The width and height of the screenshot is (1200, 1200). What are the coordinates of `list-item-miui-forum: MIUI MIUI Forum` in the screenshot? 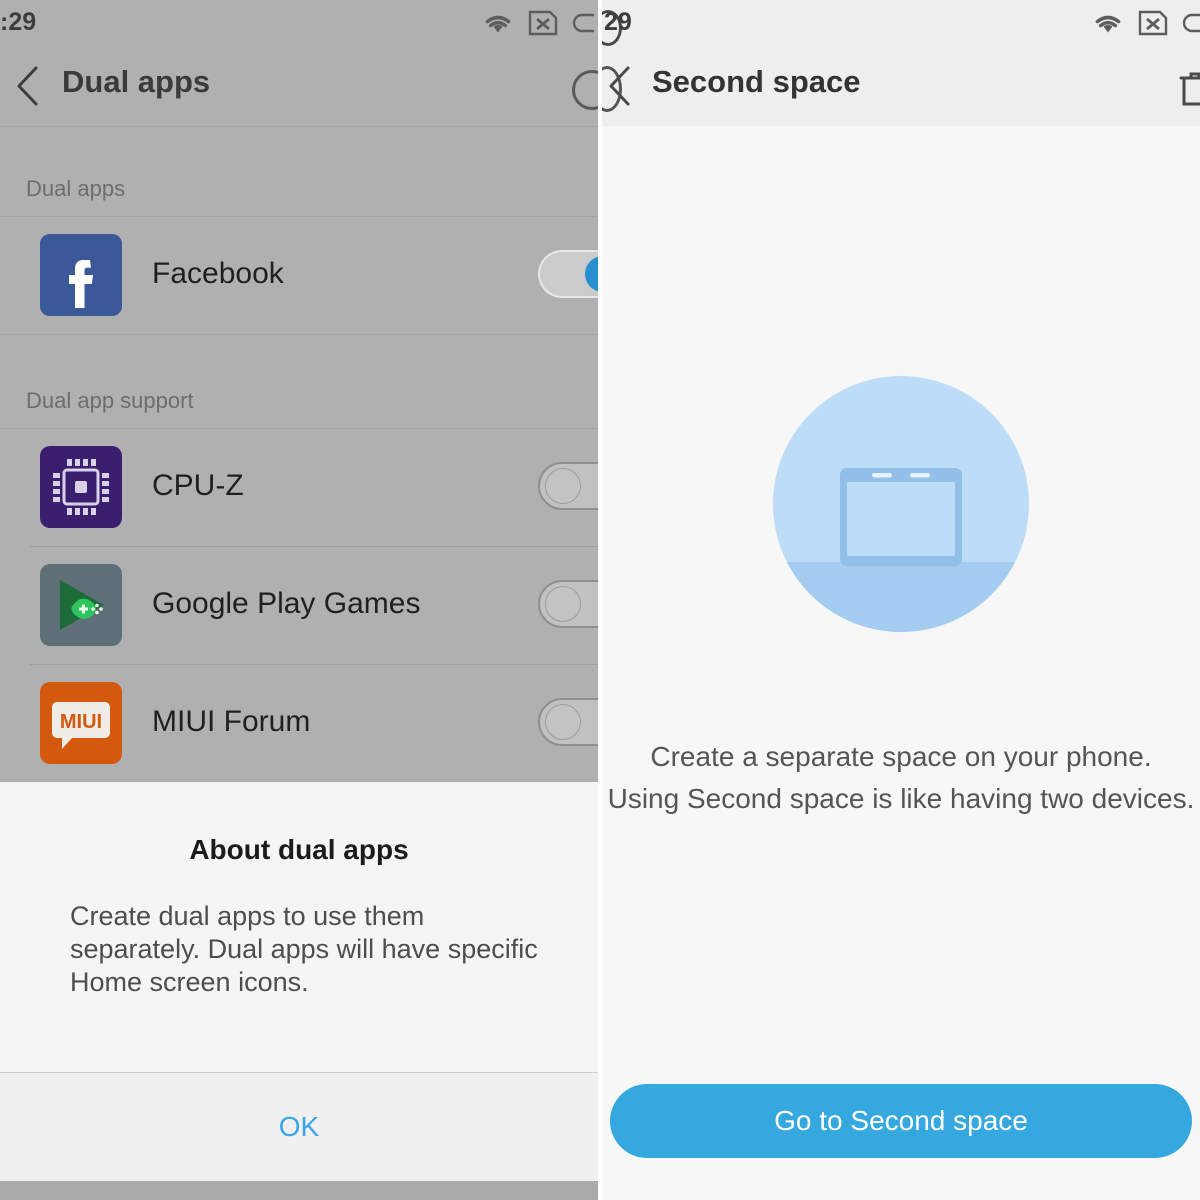 It's located at (299, 723).